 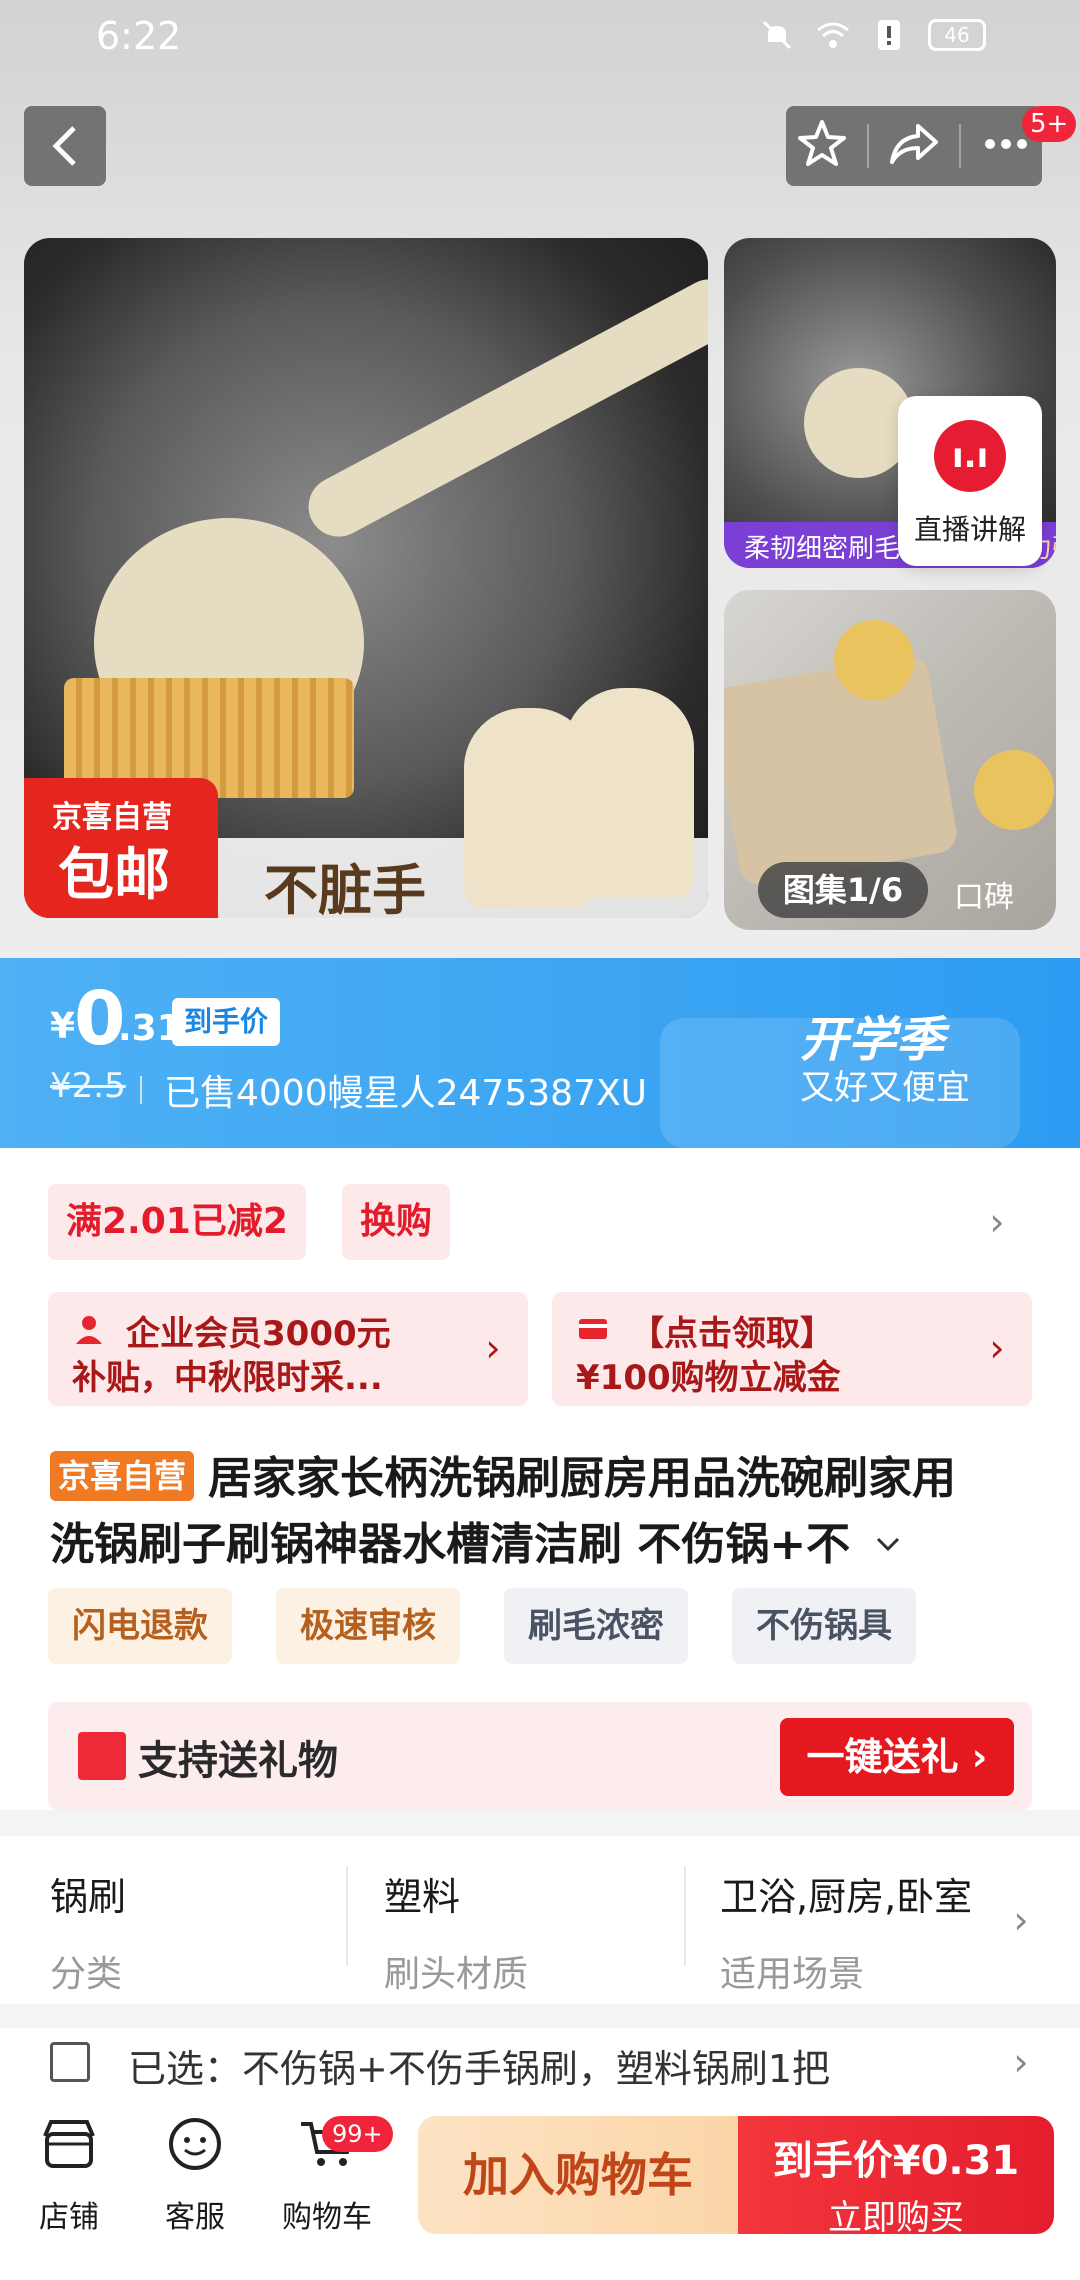 What do you see at coordinates (824, 1626) in the screenshot?
I see `feature-tag: 不伤锅具` at bounding box center [824, 1626].